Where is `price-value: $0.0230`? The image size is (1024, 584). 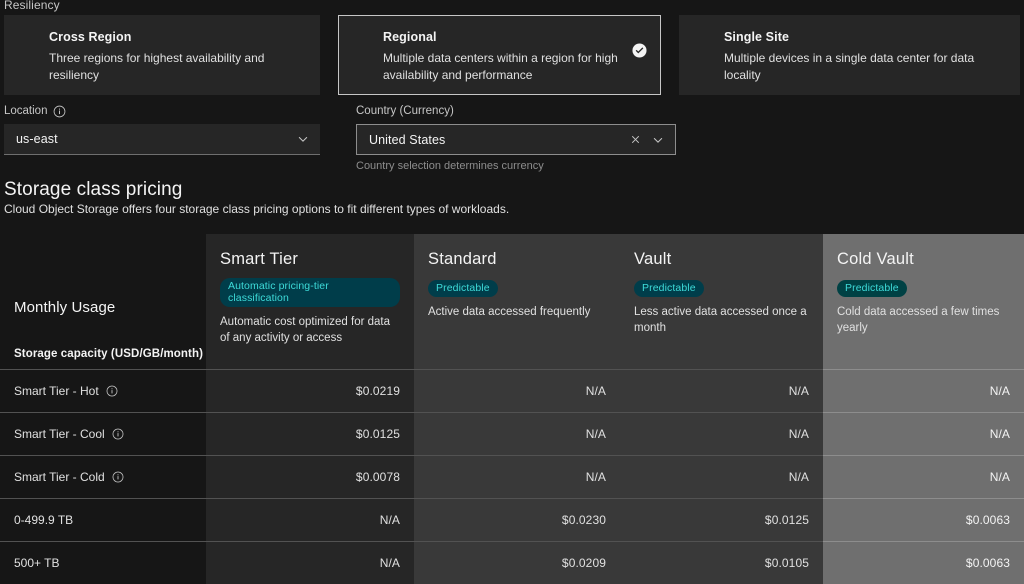
price-value: $0.0230 is located at coordinates (583, 520).